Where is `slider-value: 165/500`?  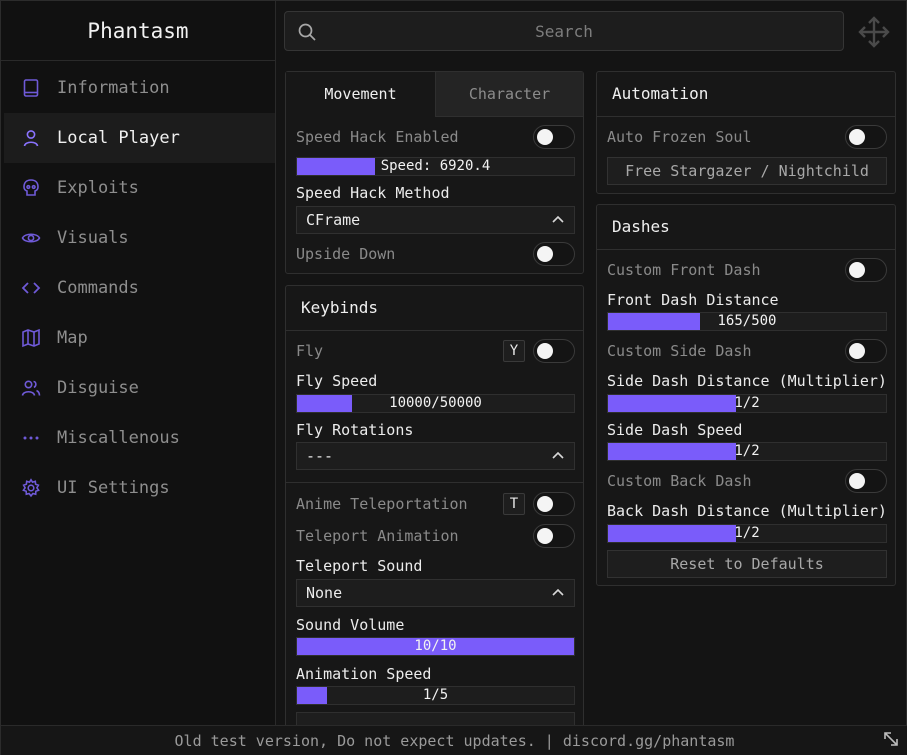
slider-value: 165/500 is located at coordinates (747, 321).